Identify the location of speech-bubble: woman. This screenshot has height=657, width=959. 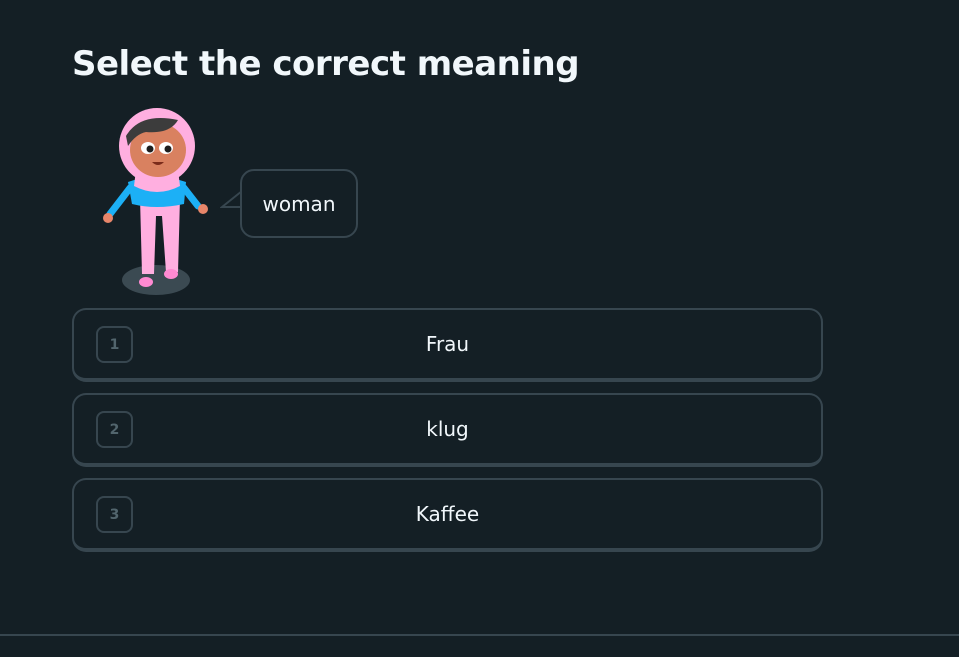
(299, 203).